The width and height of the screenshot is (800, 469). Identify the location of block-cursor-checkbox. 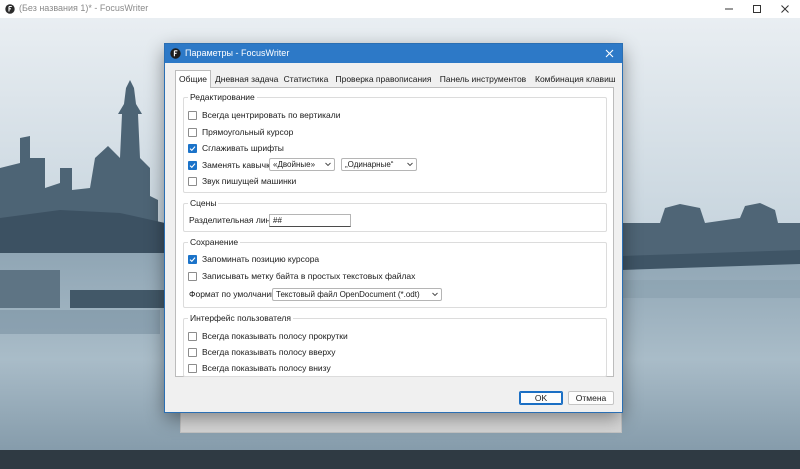
(192, 132).